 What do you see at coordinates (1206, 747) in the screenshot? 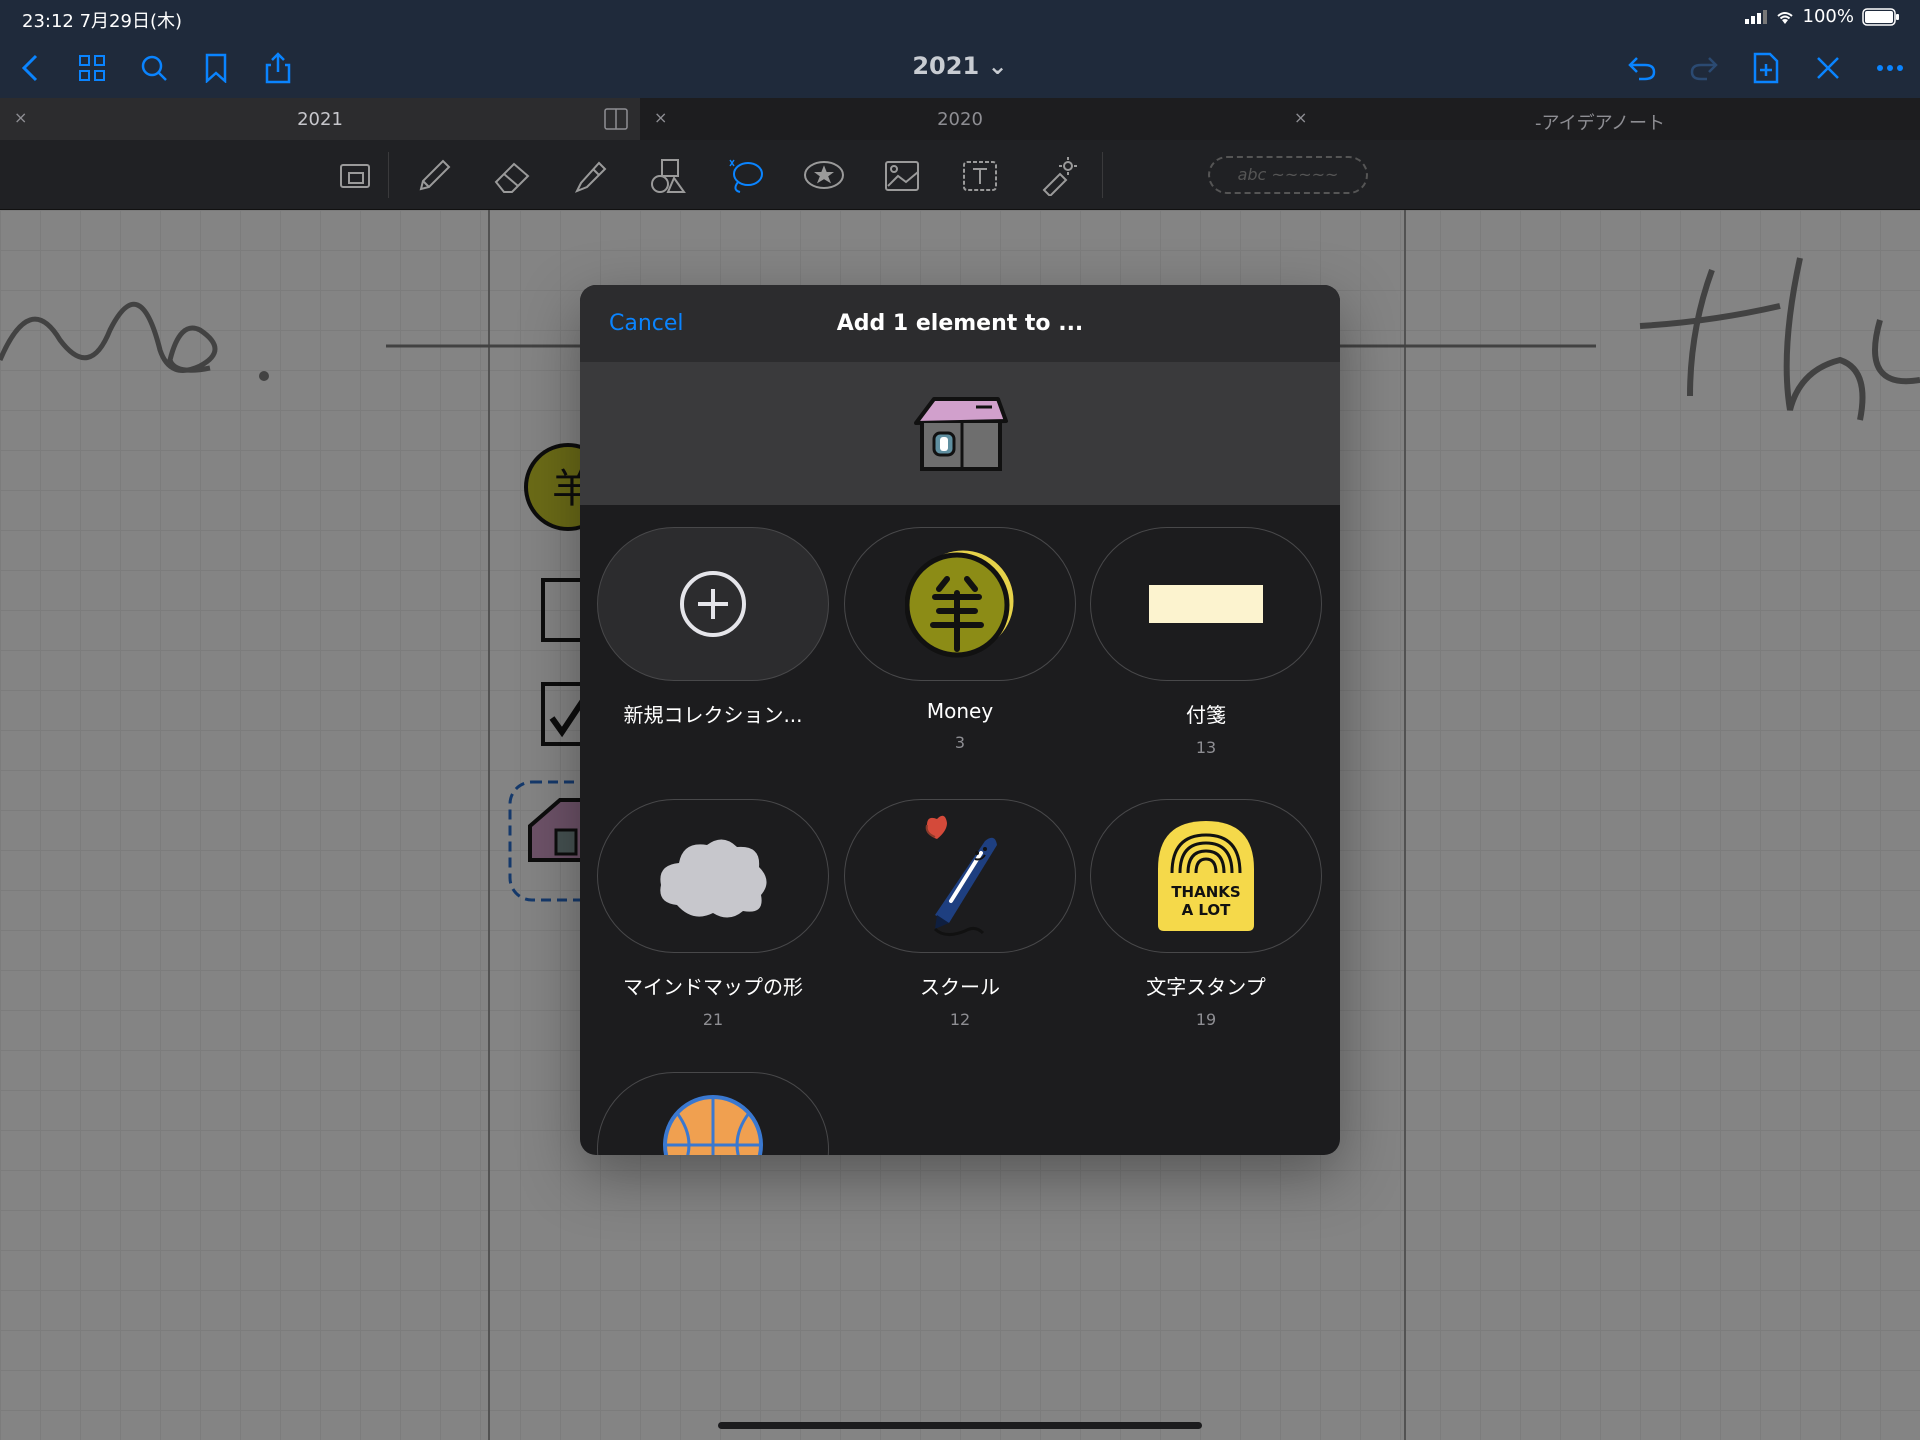
I see `collection-count: 13` at bounding box center [1206, 747].